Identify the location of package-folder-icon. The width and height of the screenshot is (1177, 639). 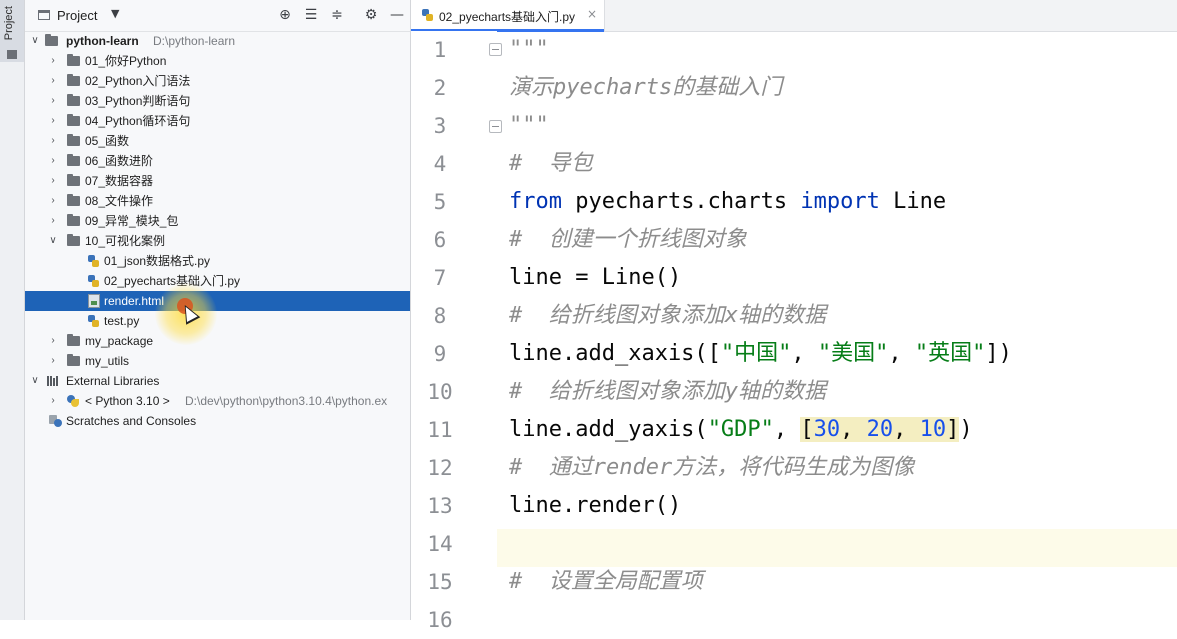
(73, 340).